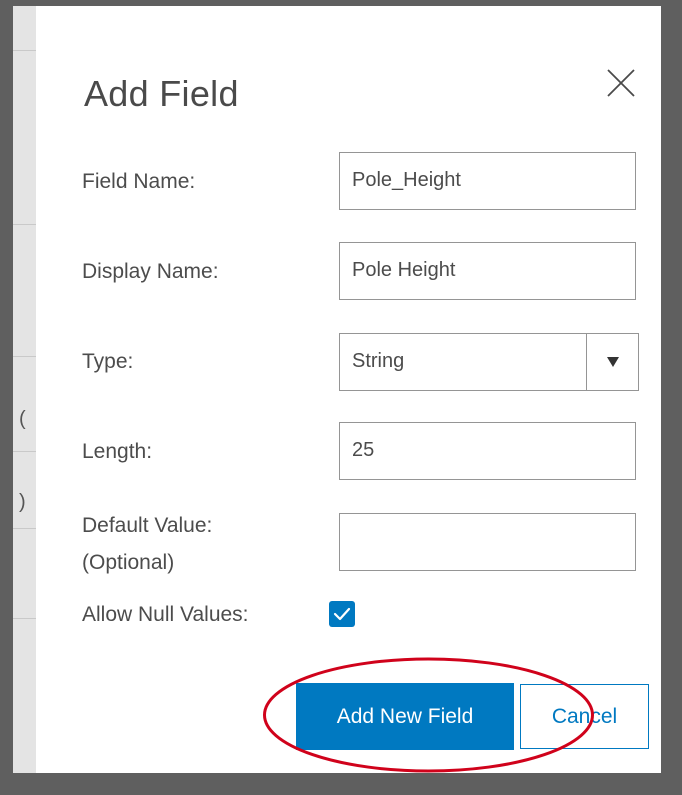 The height and width of the screenshot is (795, 682). What do you see at coordinates (487, 451) in the screenshot?
I see `length-input: 25` at bounding box center [487, 451].